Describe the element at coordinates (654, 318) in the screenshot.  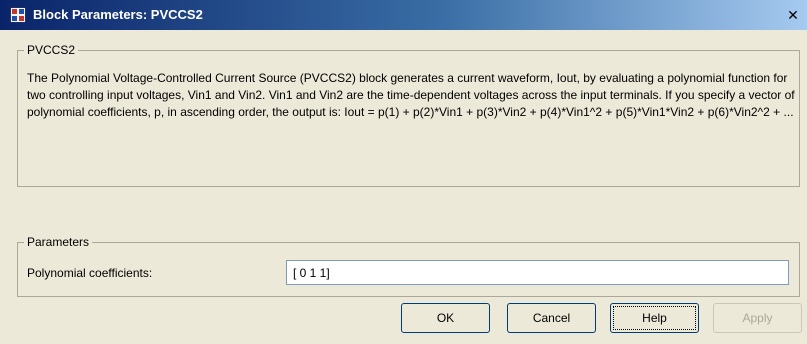
I see `help-button: Help` at that location.